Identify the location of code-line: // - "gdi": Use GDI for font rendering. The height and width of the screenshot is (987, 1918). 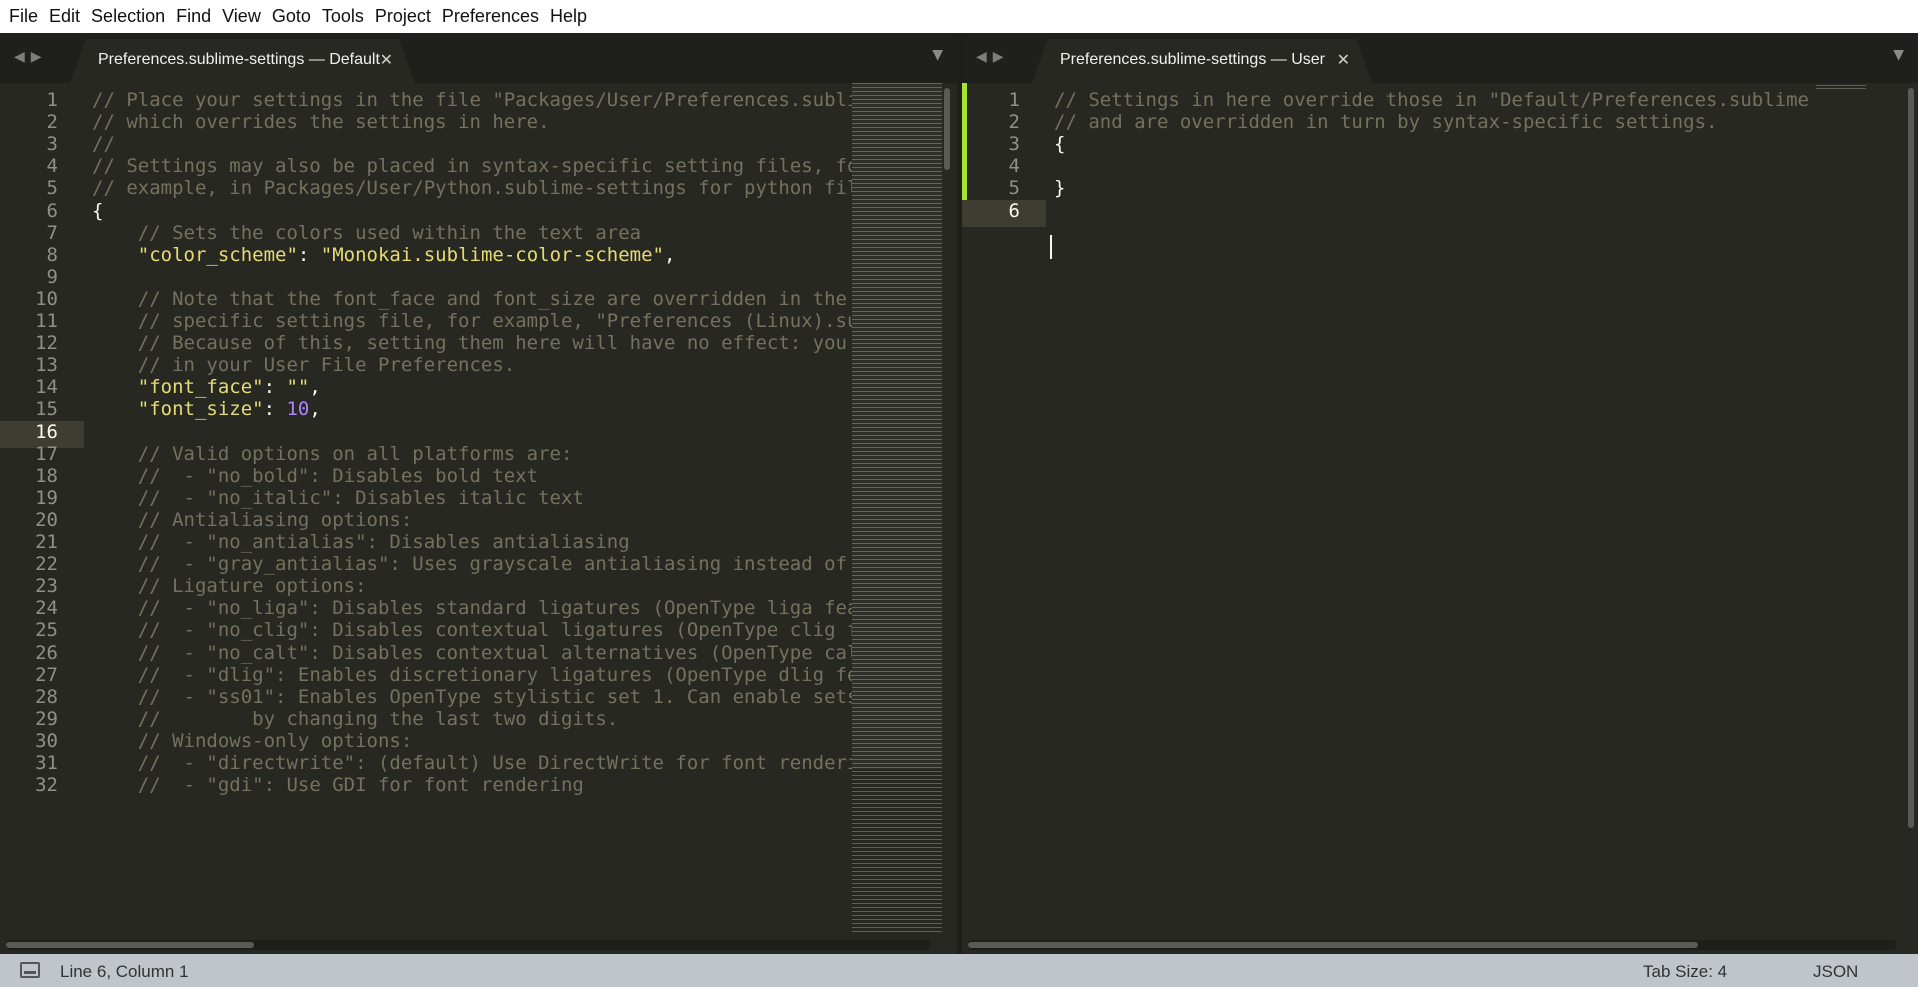
(338, 785).